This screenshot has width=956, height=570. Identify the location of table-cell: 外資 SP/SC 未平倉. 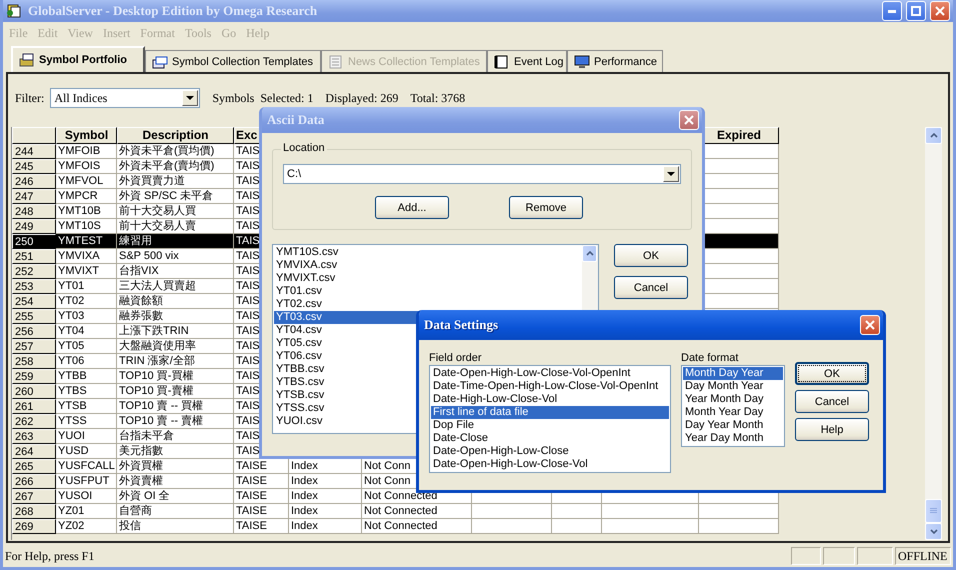
(175, 196).